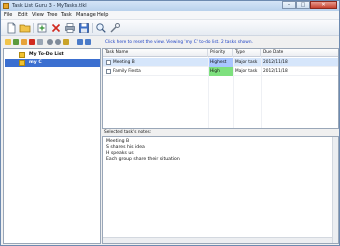 This screenshot has width=340, height=246. Describe the element at coordinates (35, 62) in the screenshot. I see `tree-item-label: my C` at that location.